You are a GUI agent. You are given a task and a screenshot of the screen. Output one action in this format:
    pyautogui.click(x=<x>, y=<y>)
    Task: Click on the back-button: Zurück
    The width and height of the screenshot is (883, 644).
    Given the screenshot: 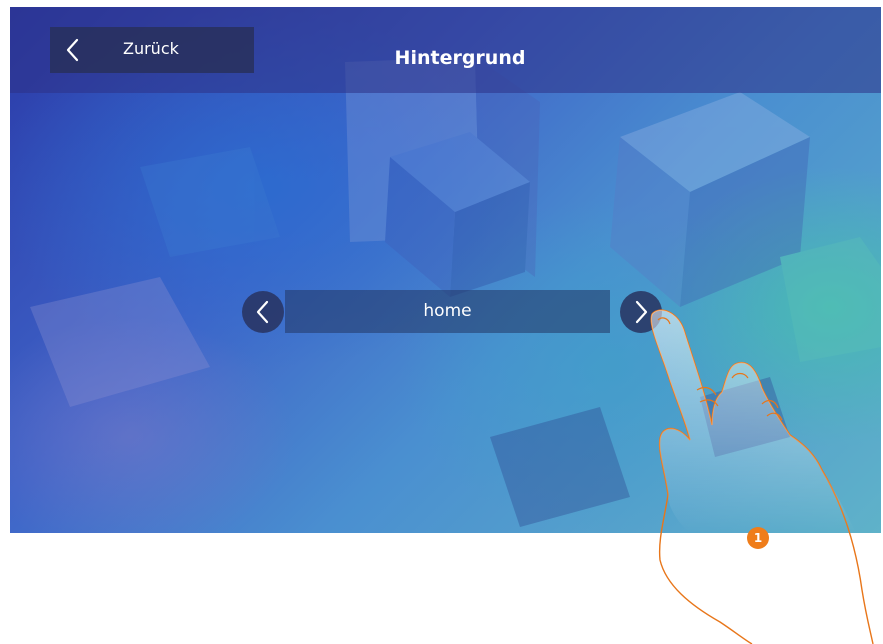 What is the action you would take?
    pyautogui.click(x=152, y=50)
    